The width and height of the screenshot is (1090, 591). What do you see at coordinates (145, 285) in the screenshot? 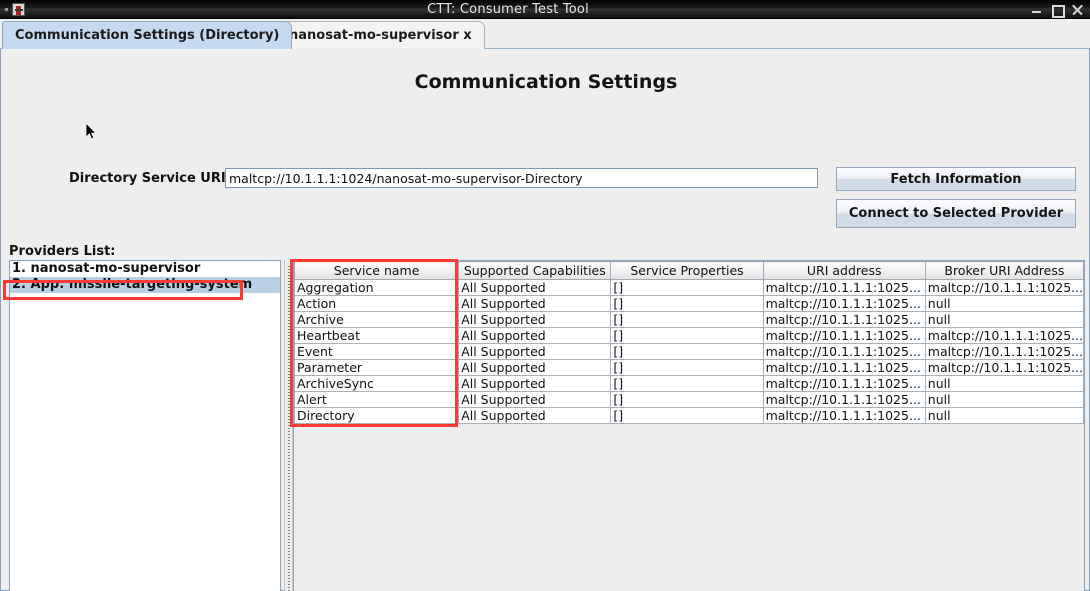
I see `list-item: 2. App: missile-targeting-system` at bounding box center [145, 285].